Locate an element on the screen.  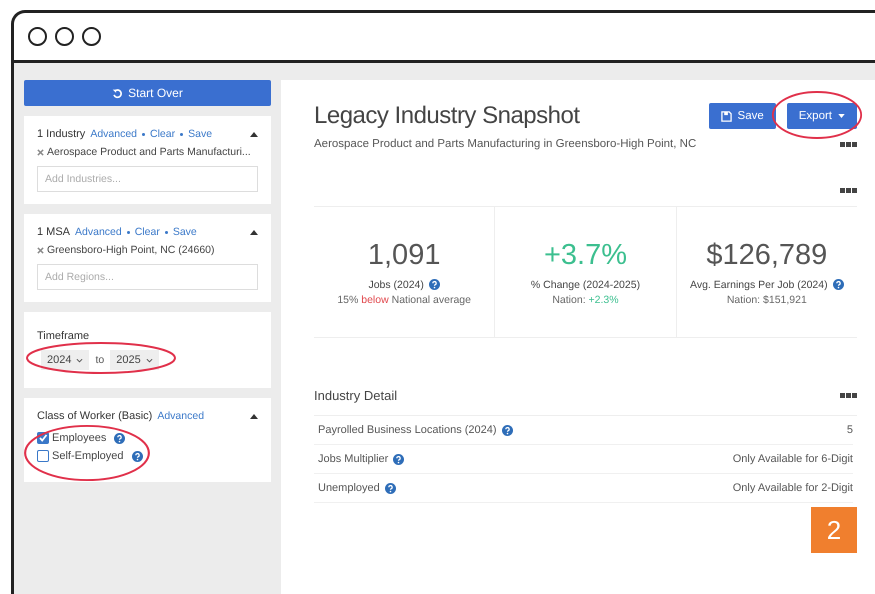
stat-note: Nation: $151,921 is located at coordinates (766, 300).